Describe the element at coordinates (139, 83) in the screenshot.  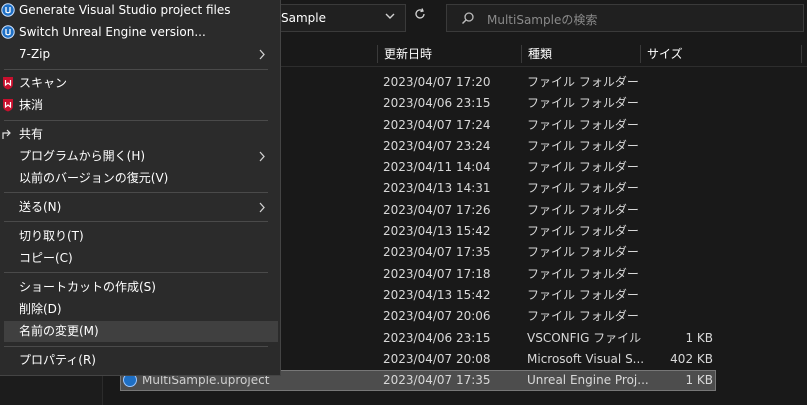
I see `menu-item-scan: スキャン` at that location.